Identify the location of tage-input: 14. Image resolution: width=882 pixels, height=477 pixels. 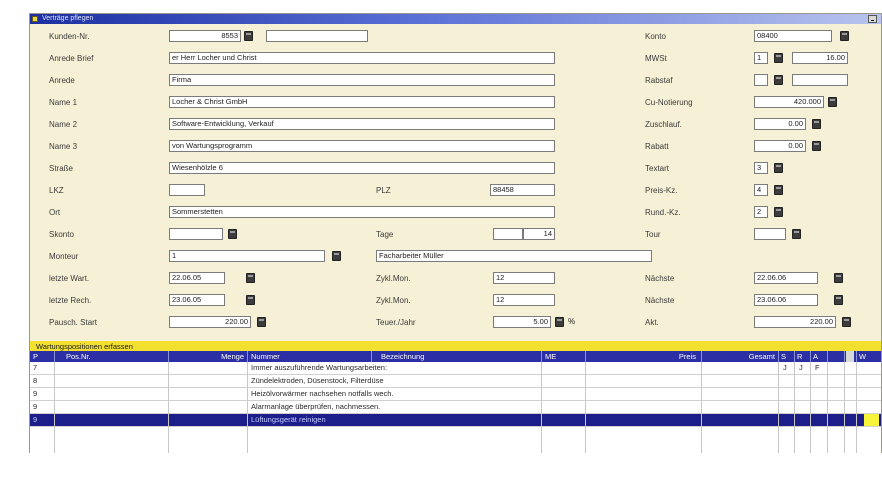
(539, 234).